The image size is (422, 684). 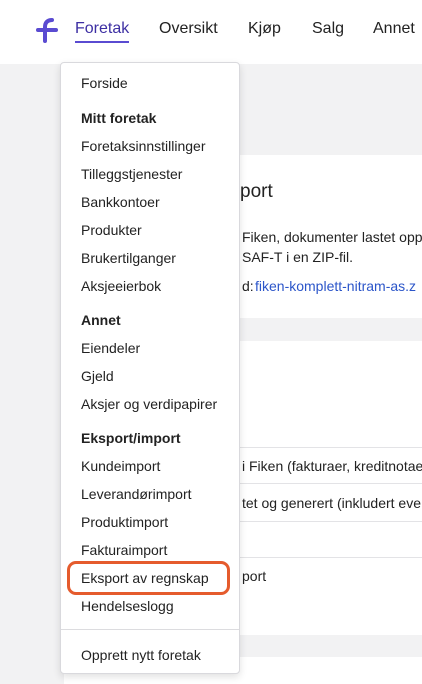 What do you see at coordinates (141, 655) in the screenshot?
I see `menu-item-opprett-nytt-foretak: Opprett nytt foretak` at bounding box center [141, 655].